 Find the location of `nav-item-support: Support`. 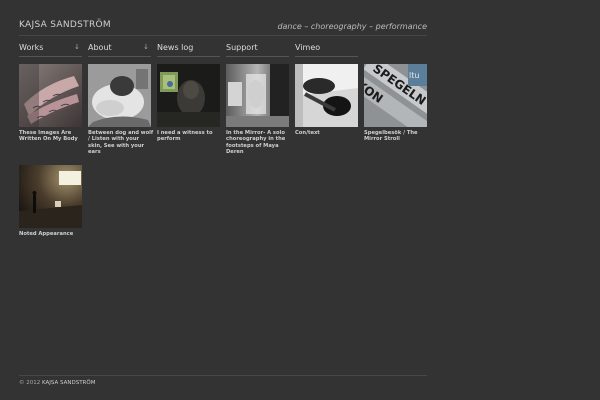

nav-item-support: Support is located at coordinates (257, 49).